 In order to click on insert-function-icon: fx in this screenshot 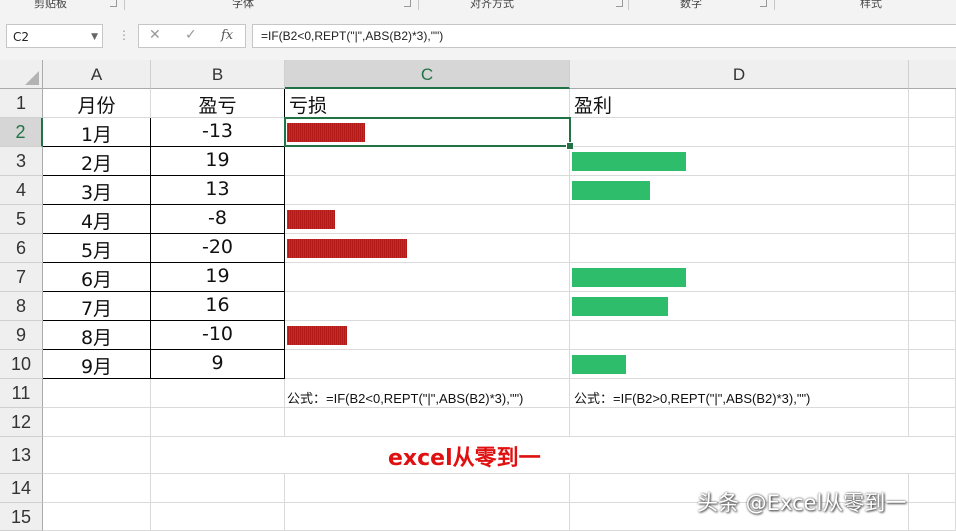, I will do `click(227, 35)`.